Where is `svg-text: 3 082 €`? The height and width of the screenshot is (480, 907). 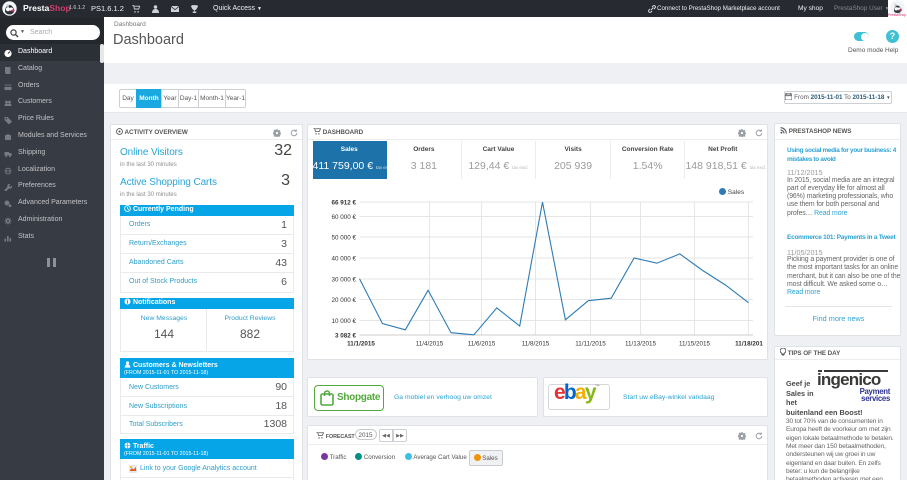
svg-text: 3 082 € is located at coordinates (346, 336).